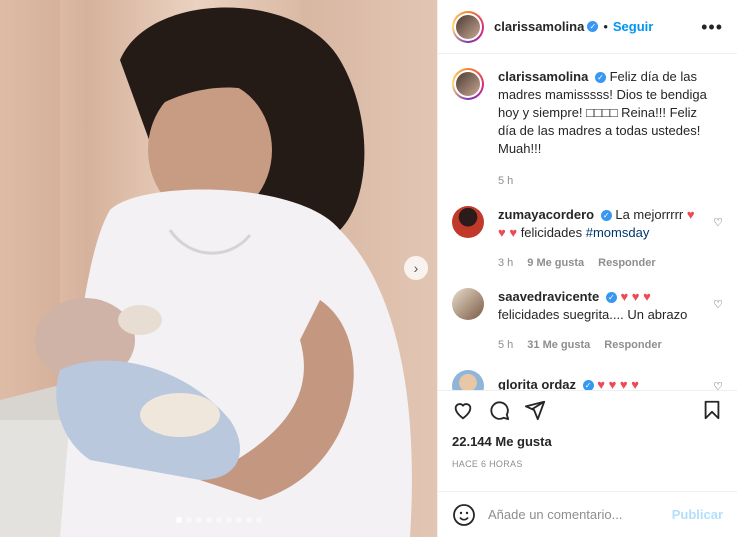  Describe the element at coordinates (468, 26) in the screenshot. I see `author-avatar` at that location.